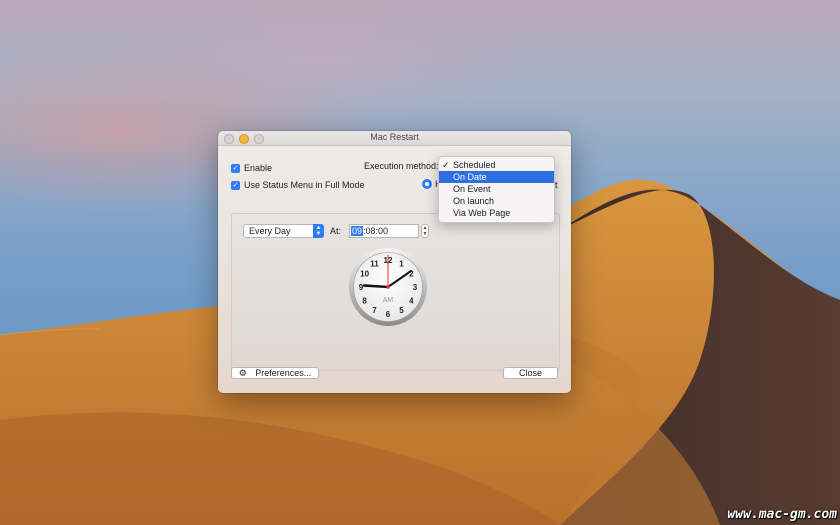  Describe the element at coordinates (411, 300) in the screenshot. I see `clock-numeral: 4` at that location.